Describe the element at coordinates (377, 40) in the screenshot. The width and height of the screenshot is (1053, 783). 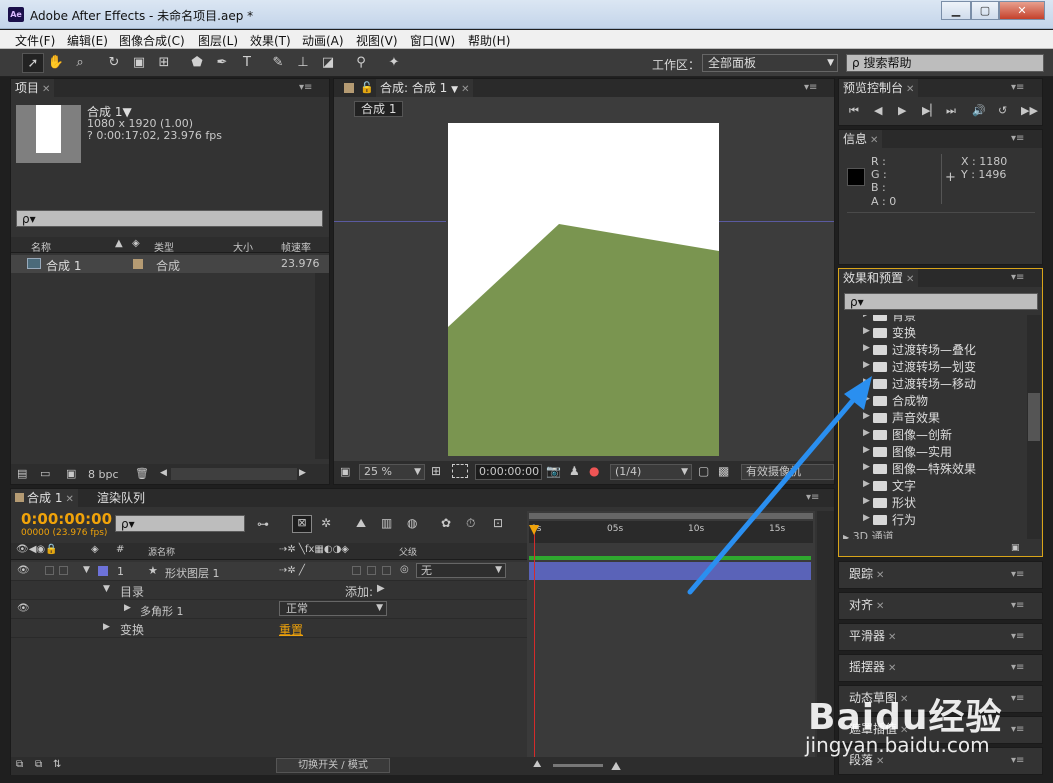
I see `menu-view: 视图(V)` at that location.